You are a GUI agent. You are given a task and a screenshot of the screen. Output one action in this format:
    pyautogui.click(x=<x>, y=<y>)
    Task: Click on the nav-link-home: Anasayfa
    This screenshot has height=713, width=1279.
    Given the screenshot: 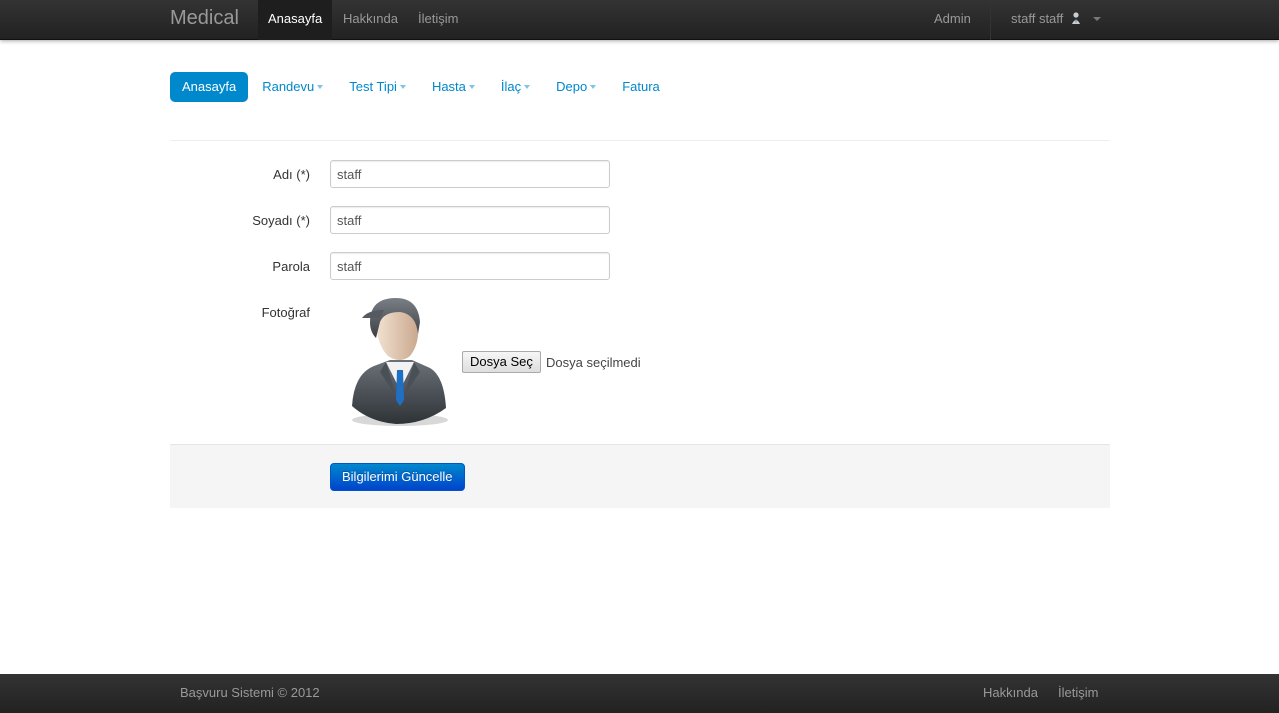 What is the action you would take?
    pyautogui.click(x=295, y=20)
    